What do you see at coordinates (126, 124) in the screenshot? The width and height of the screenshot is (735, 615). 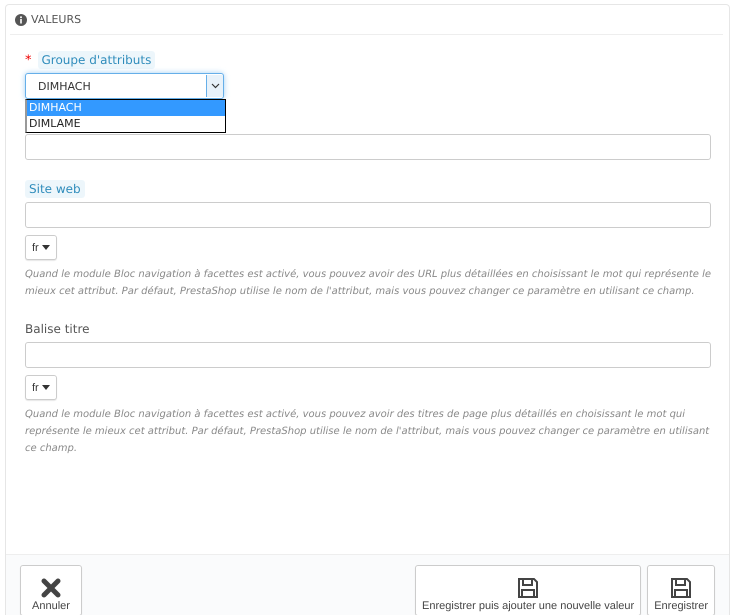 I see `dropdown-option: DIMLAME` at bounding box center [126, 124].